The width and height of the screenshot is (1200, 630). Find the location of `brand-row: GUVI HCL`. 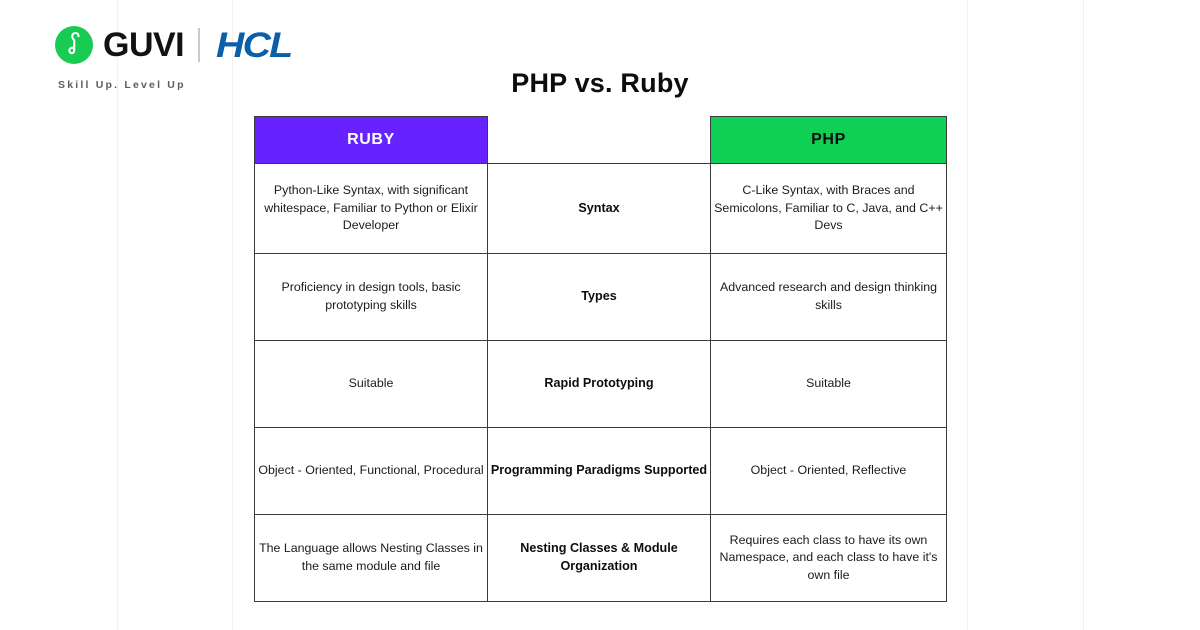

brand-row: GUVI HCL is located at coordinates (174, 45).